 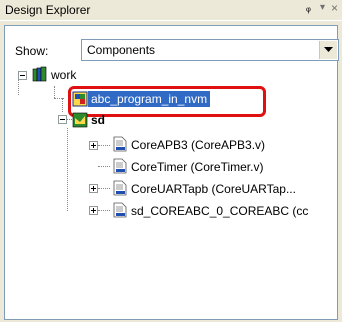 I want to click on tree-item-abc-program-in-nvm: abc_program_in_nvm, so click(x=149, y=99).